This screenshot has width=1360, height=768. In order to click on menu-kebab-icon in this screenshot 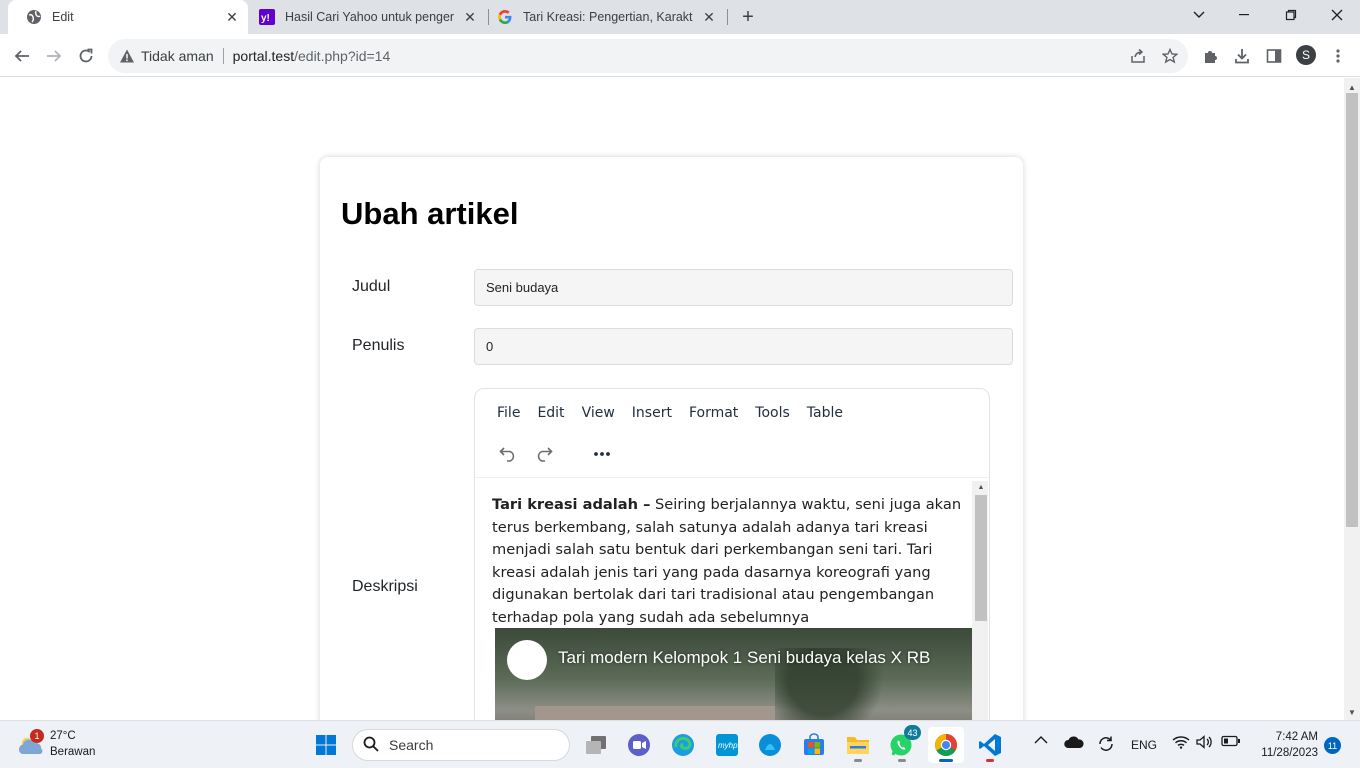, I will do `click(1338, 56)`.